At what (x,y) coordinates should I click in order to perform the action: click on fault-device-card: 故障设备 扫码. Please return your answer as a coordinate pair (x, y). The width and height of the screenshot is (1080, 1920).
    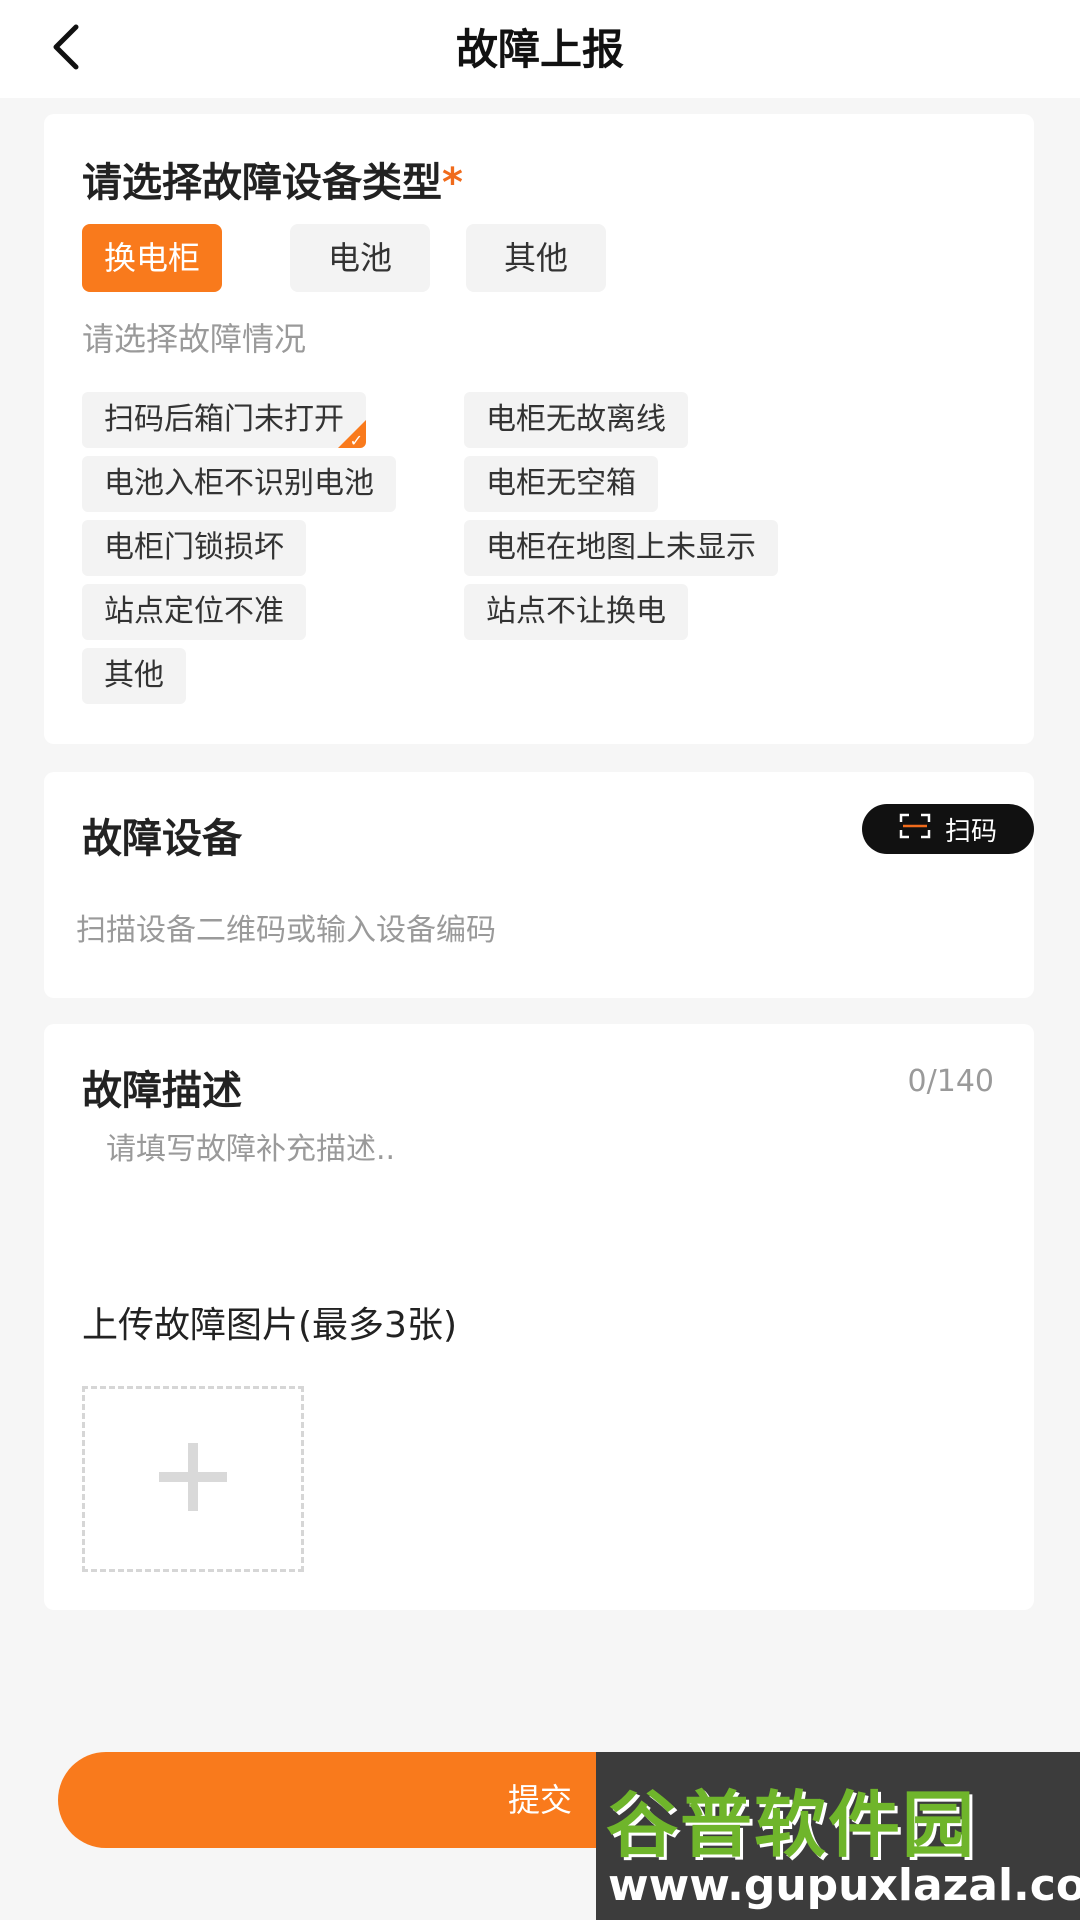
    Looking at the image, I should click on (539, 885).